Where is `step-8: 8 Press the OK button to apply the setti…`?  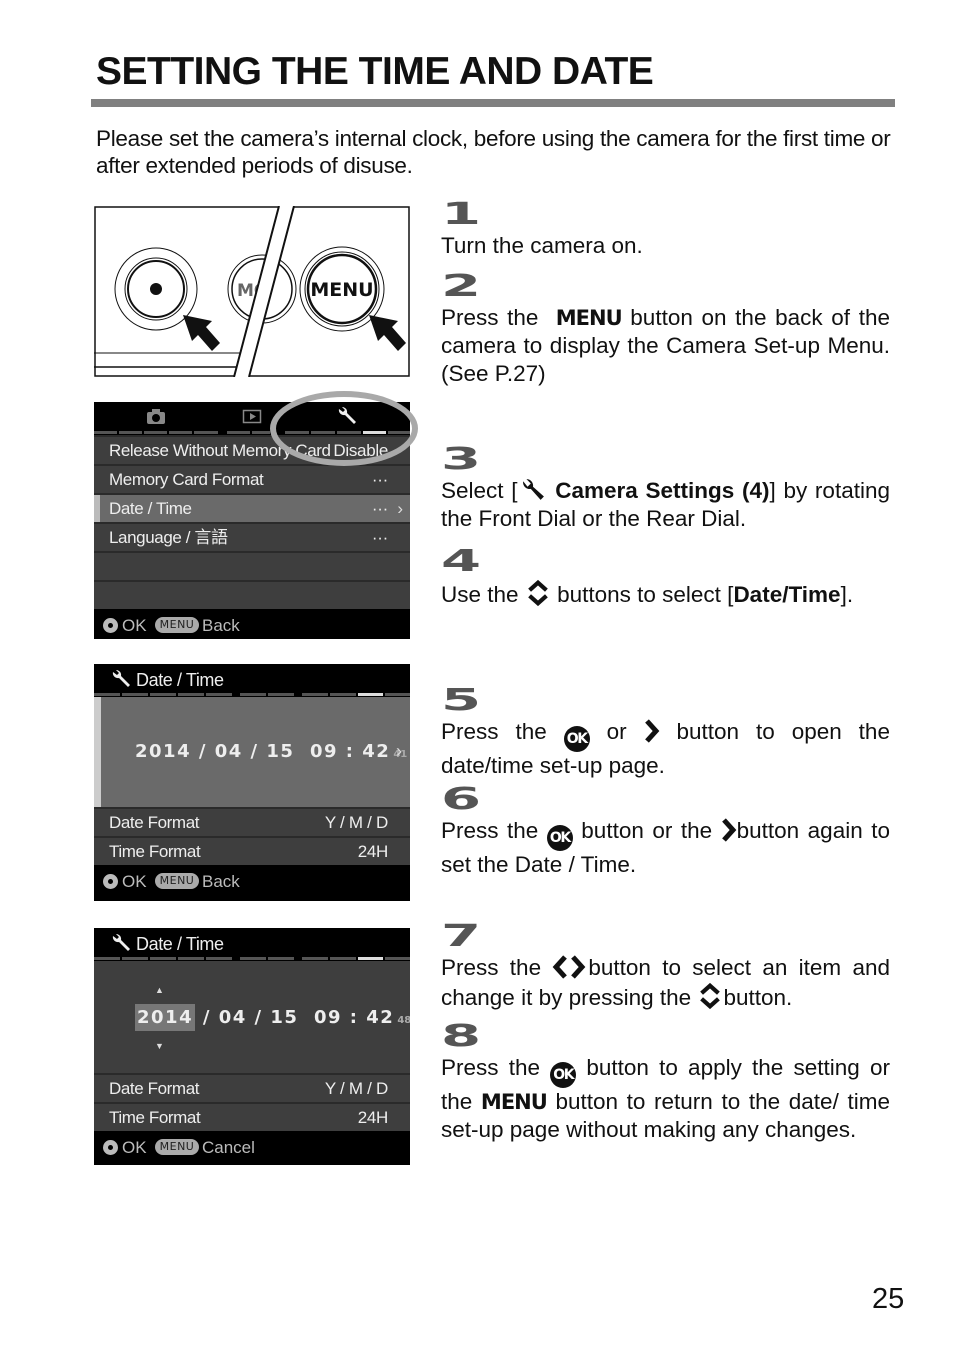
step-8: 8 Press the OK button to apply the setti… is located at coordinates (665, 1083).